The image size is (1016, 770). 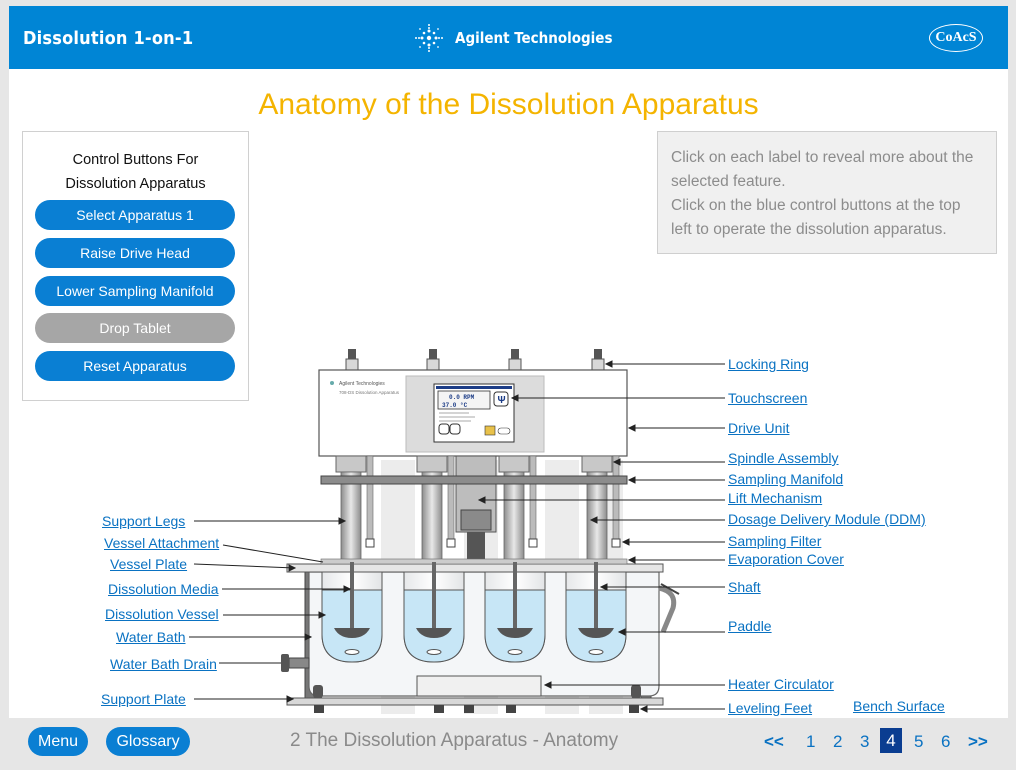 What do you see at coordinates (768, 364) in the screenshot?
I see `label-locking-ring: Locking Ring` at bounding box center [768, 364].